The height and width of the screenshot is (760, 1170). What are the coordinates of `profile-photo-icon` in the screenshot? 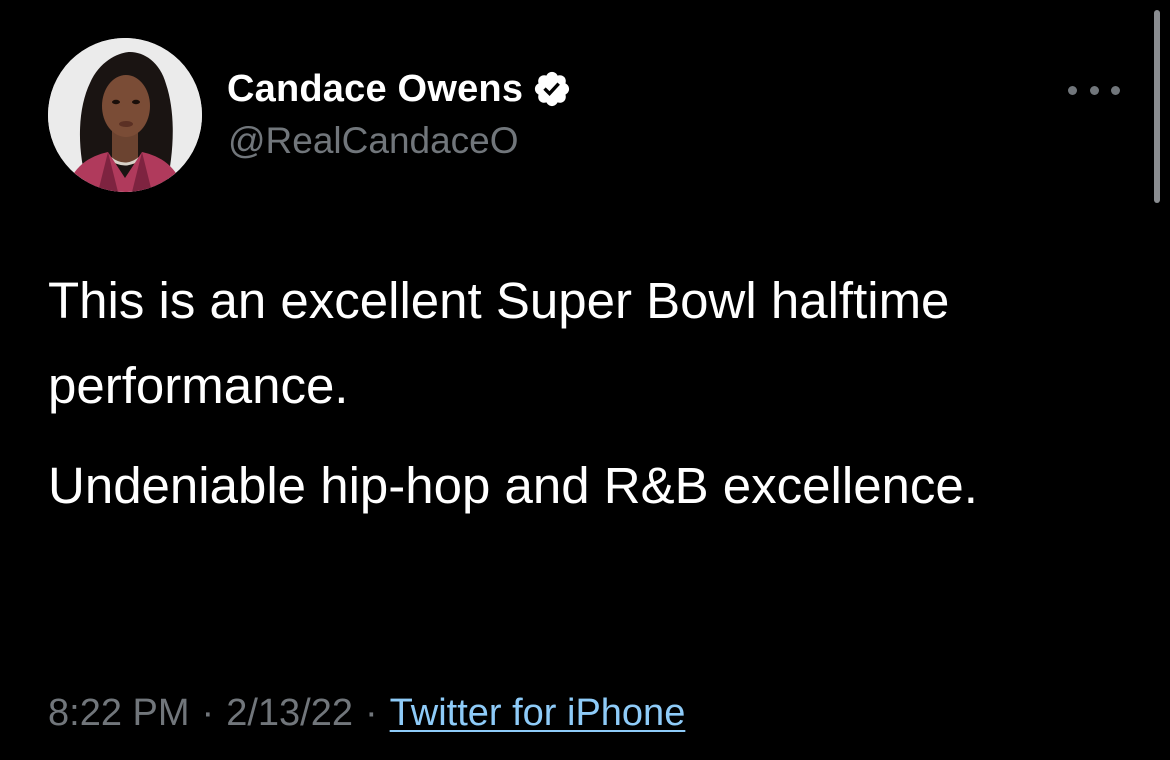 It's located at (125, 115).